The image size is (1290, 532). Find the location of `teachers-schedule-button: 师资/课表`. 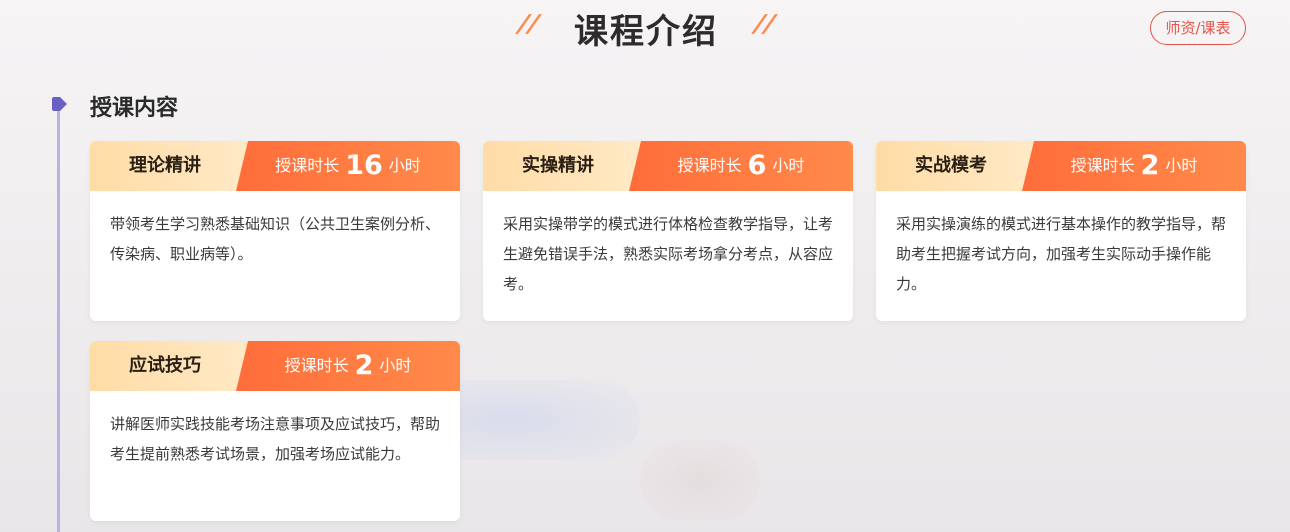

teachers-schedule-button: 师资/课表 is located at coordinates (1198, 28).